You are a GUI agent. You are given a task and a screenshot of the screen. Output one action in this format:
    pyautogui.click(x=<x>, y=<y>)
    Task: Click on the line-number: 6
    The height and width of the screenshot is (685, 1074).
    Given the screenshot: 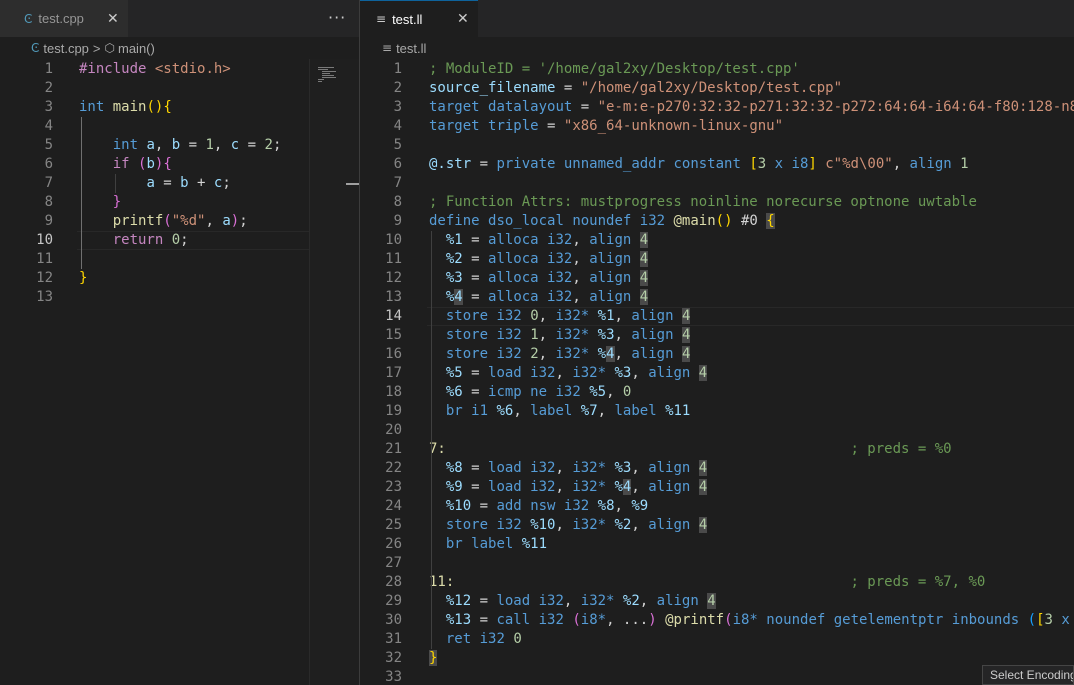 What is the action you would take?
    pyautogui.click(x=48, y=164)
    